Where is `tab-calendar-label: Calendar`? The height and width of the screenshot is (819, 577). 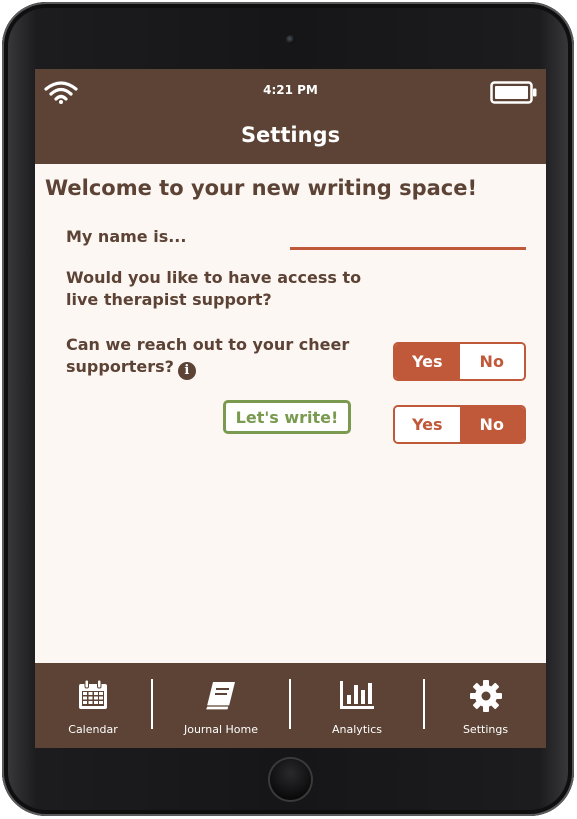 tab-calendar-label: Calendar is located at coordinates (93, 729).